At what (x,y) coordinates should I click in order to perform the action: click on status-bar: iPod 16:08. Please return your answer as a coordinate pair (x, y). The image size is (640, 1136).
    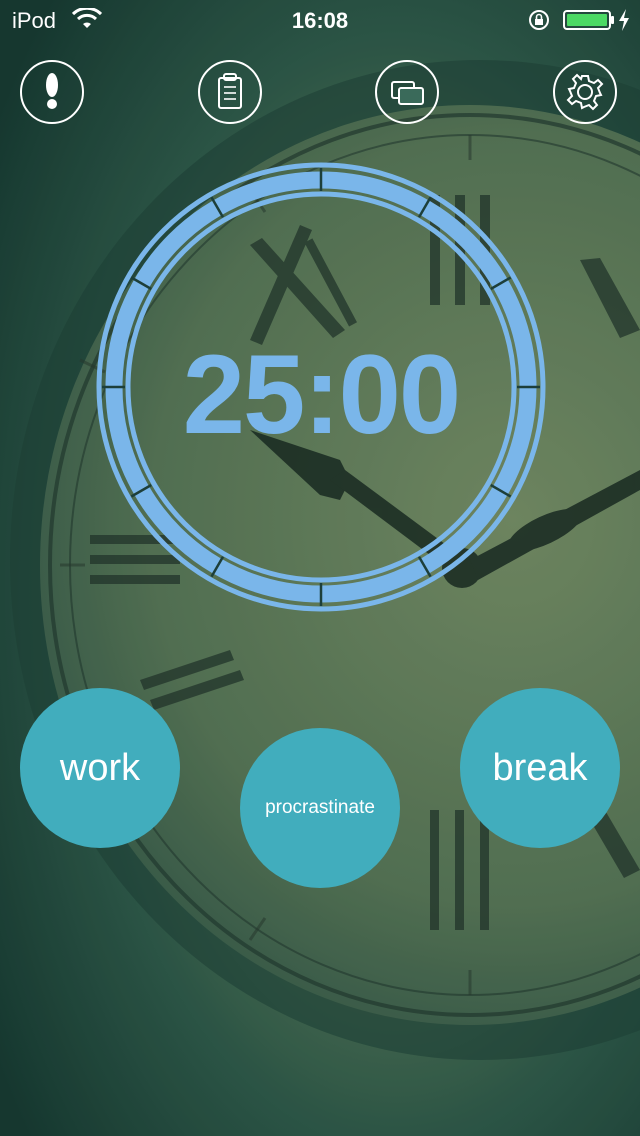
    Looking at the image, I should click on (320, 20).